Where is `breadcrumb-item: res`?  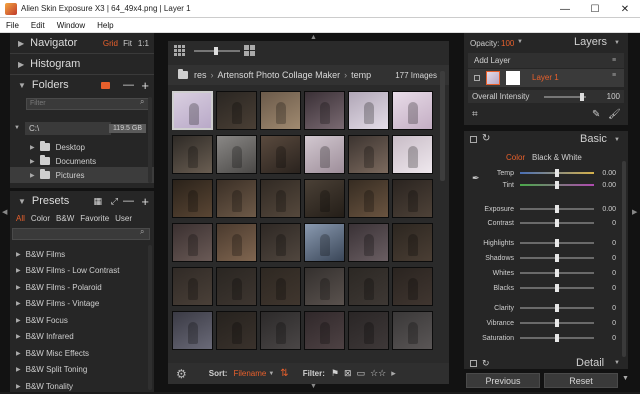
breadcrumb-item: res is located at coordinates (200, 75).